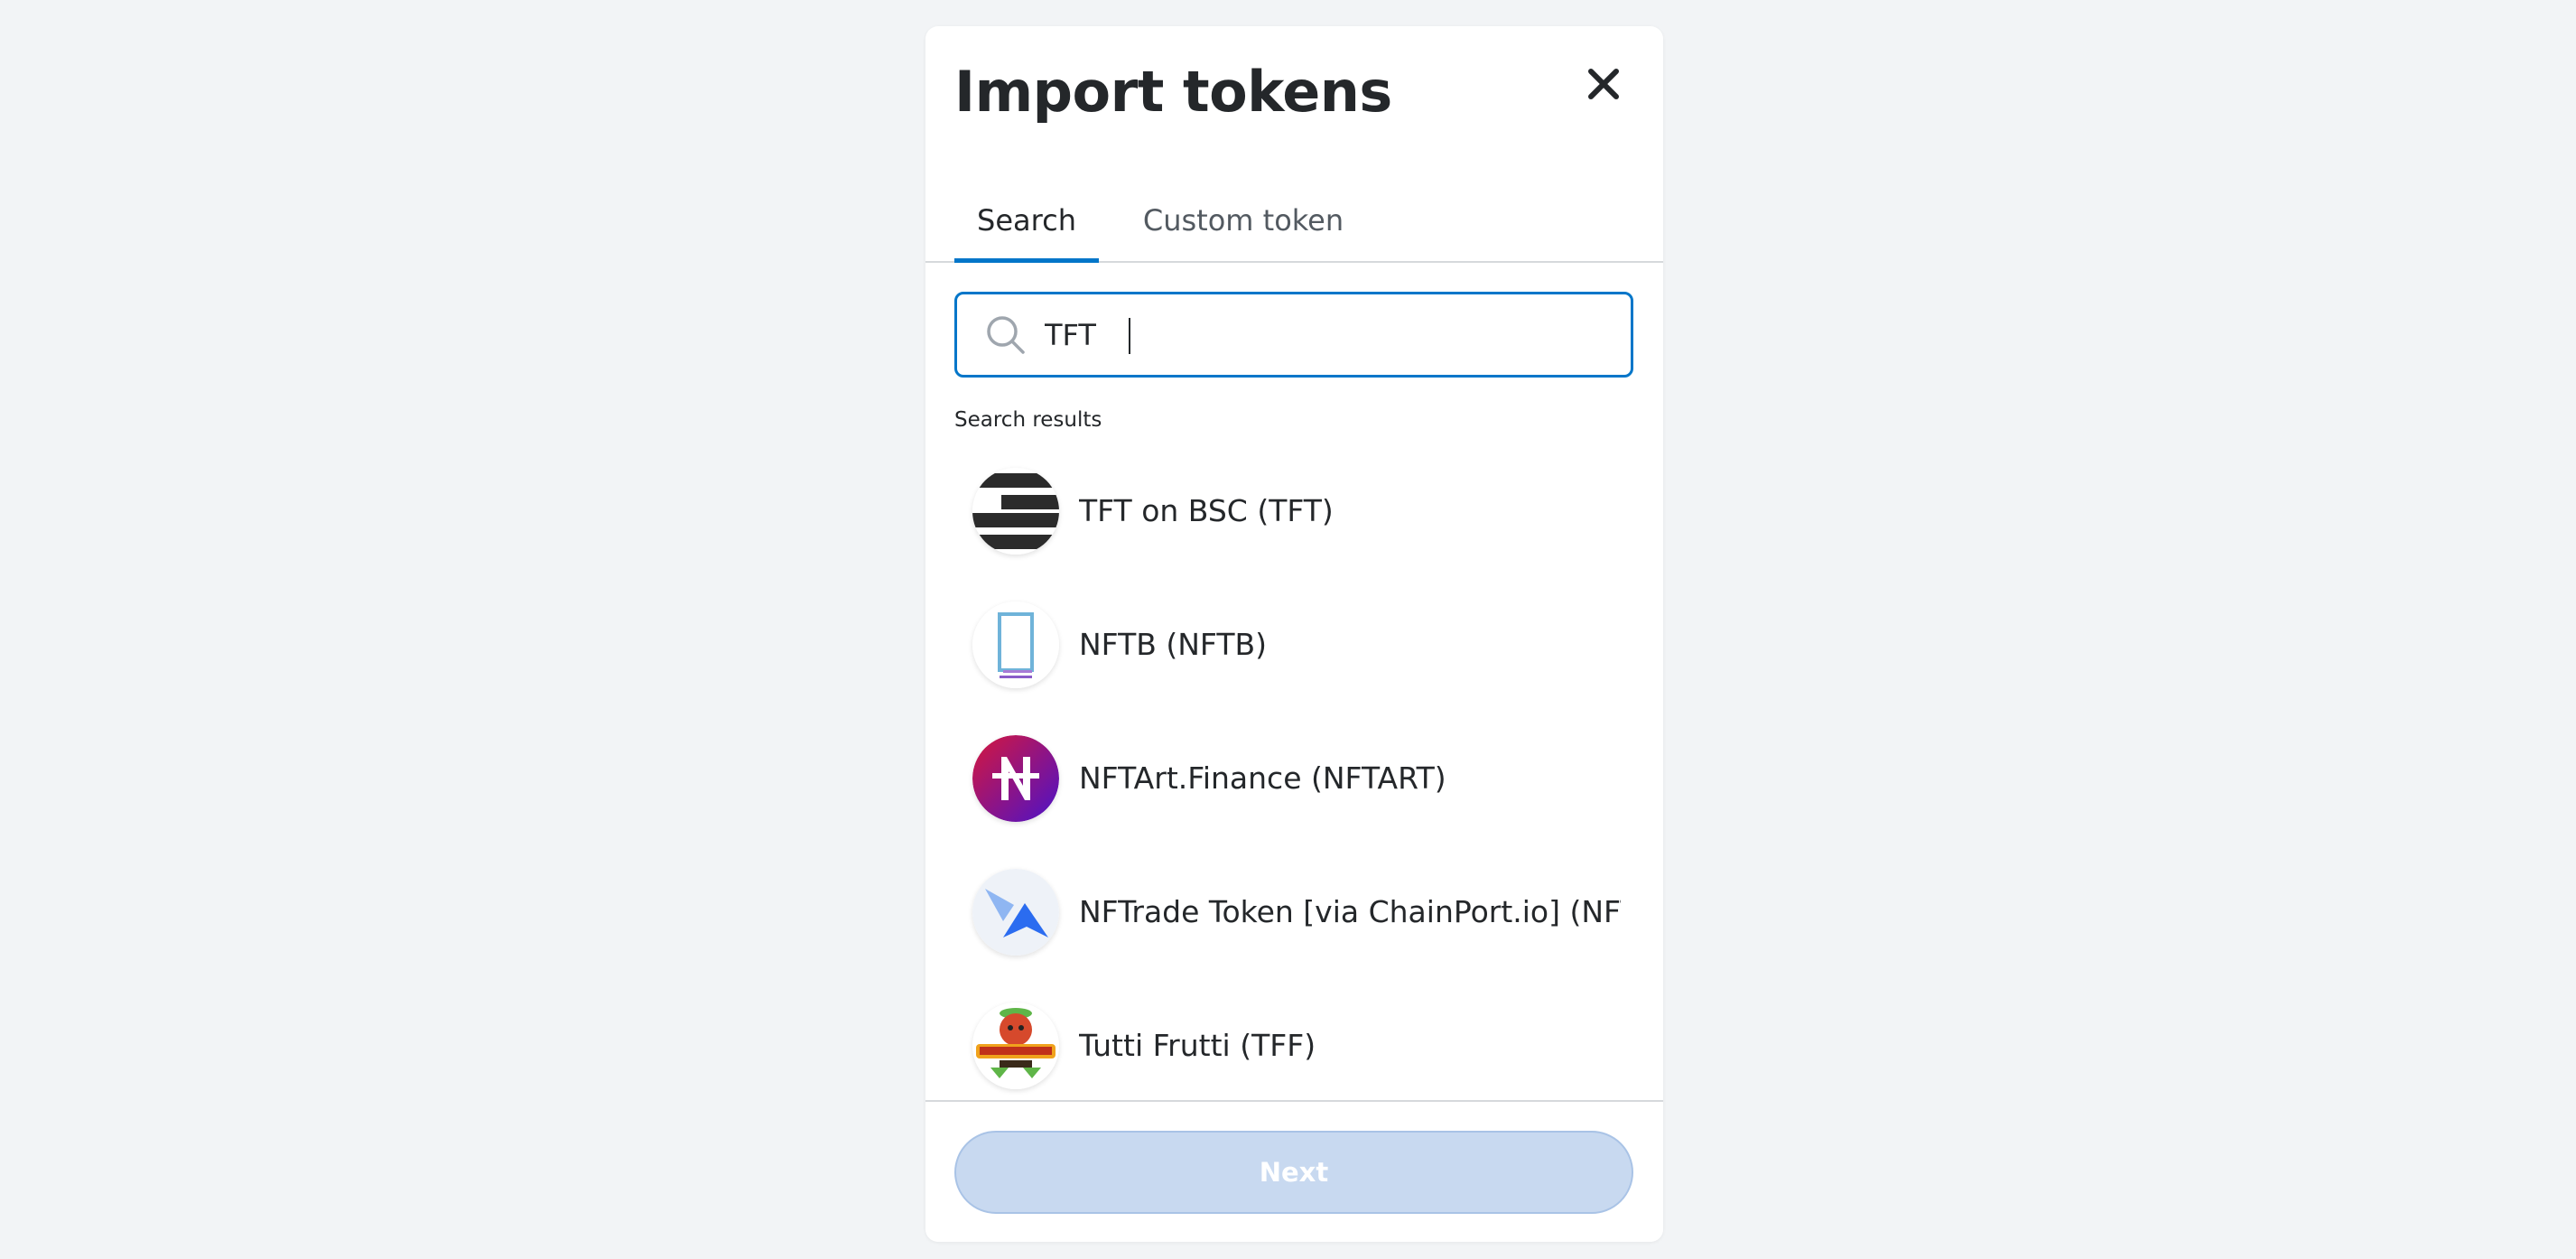 The image size is (2576, 1259). What do you see at coordinates (1243, 233) in the screenshot?
I see `tab-custom-token: Custom token` at bounding box center [1243, 233].